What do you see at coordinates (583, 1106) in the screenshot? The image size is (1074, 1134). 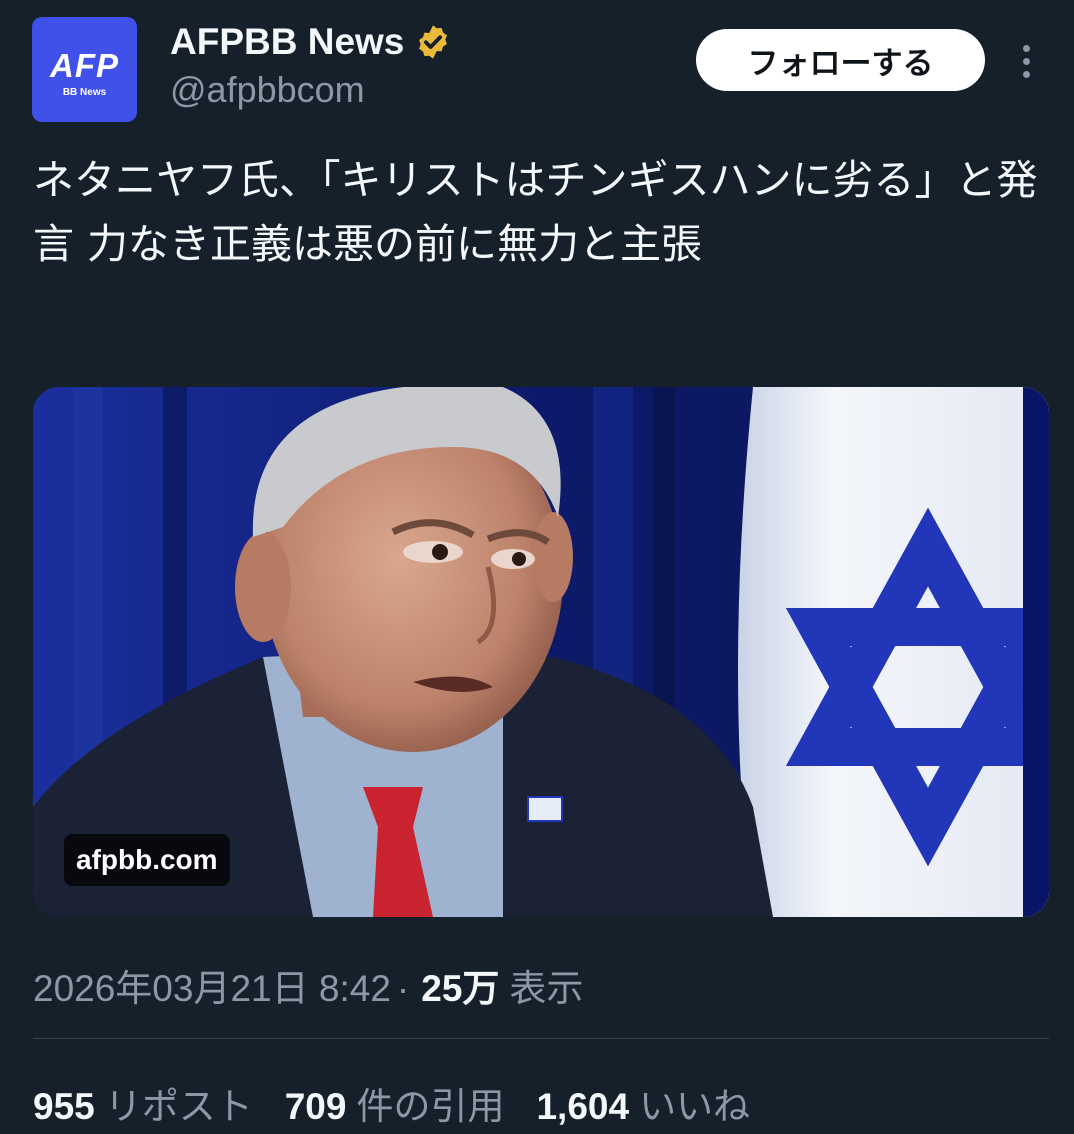 I see `stat-count: 1,604` at bounding box center [583, 1106].